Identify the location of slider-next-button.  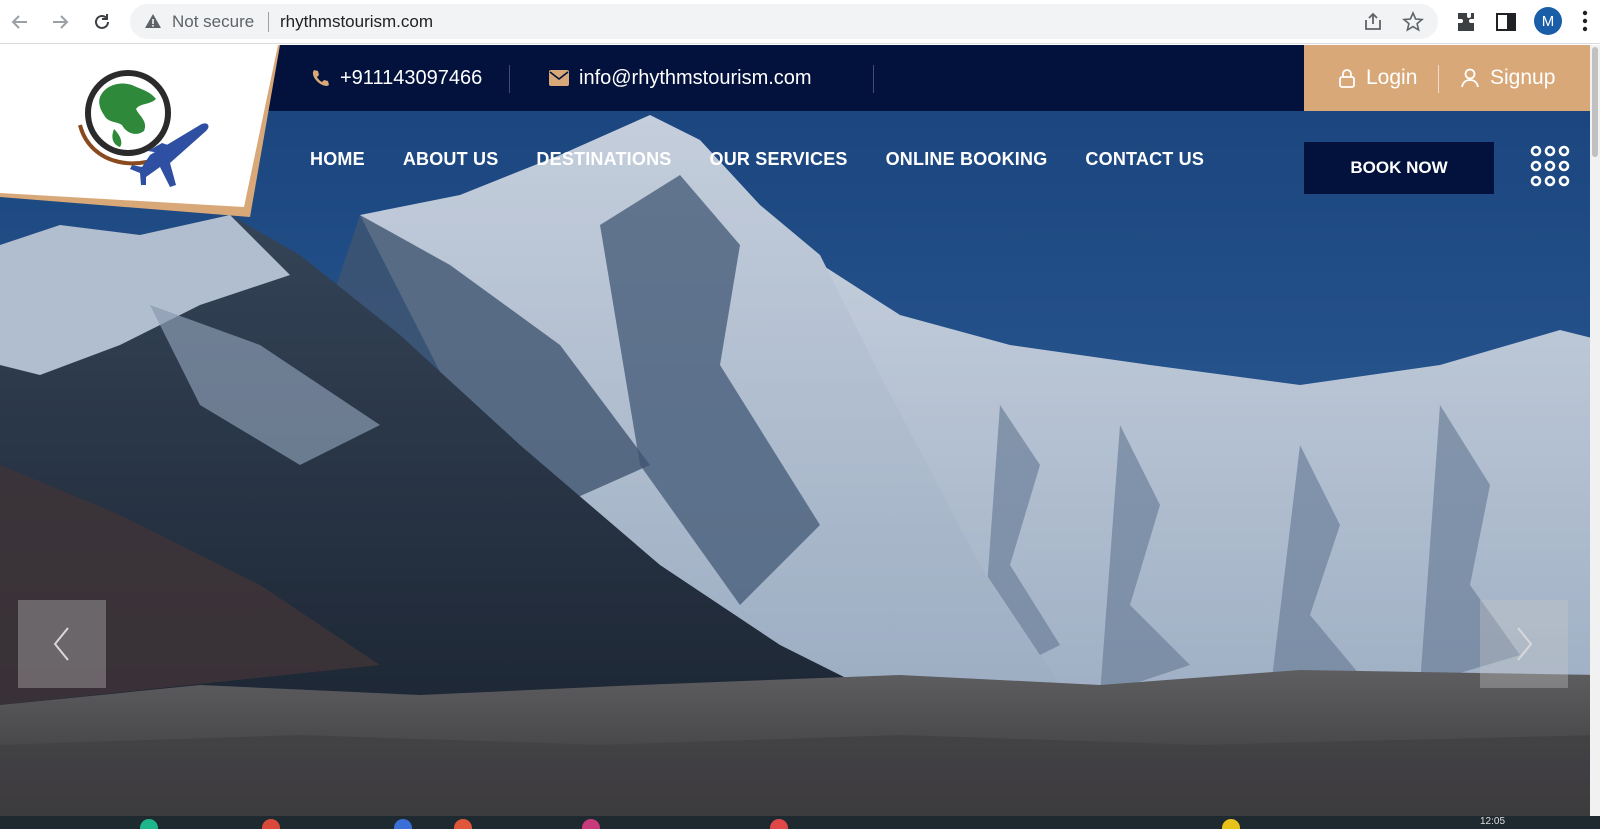
(1524, 644).